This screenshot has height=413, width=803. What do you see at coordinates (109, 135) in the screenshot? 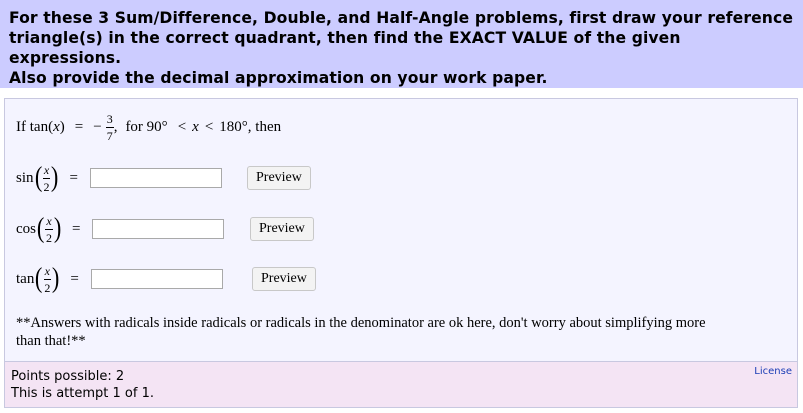
I see `stem-fraction-den: 7` at bounding box center [109, 135].